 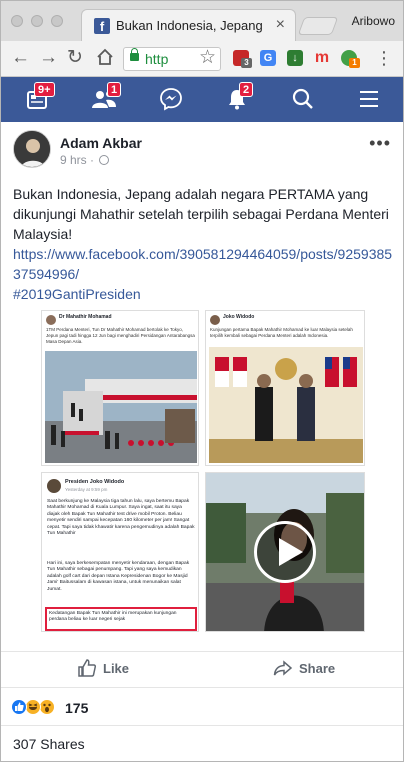 What do you see at coordinates (77, 708) in the screenshot?
I see `reaction-count: 175` at bounding box center [77, 708].